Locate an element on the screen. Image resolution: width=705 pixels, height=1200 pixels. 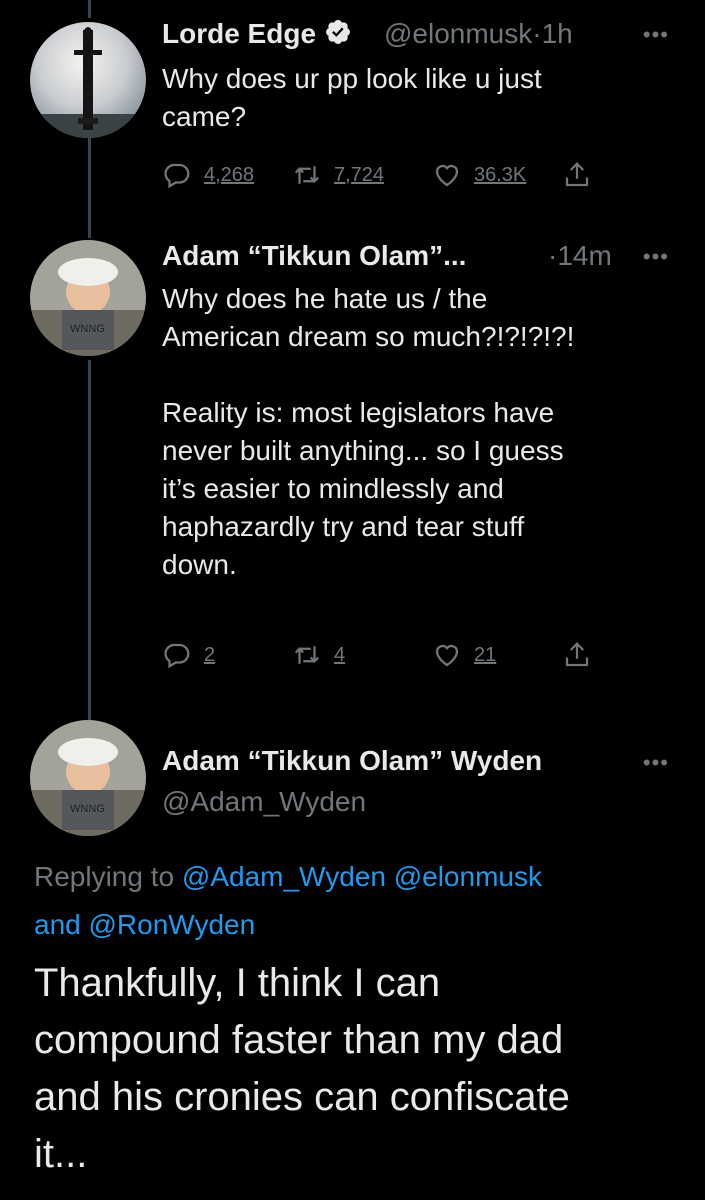
timestamp: 14m is located at coordinates (584, 255).